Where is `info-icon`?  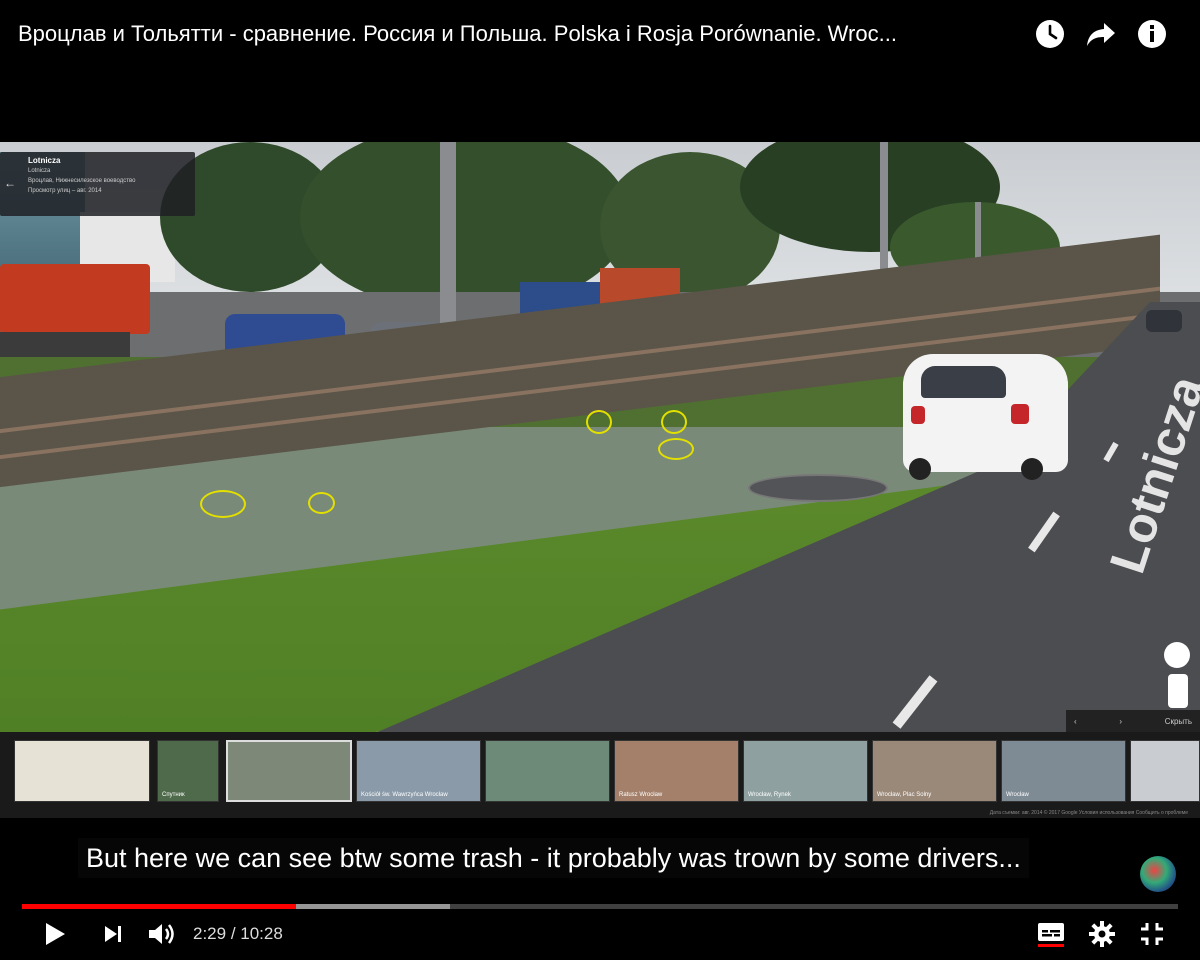
info-icon is located at coordinates (1152, 34).